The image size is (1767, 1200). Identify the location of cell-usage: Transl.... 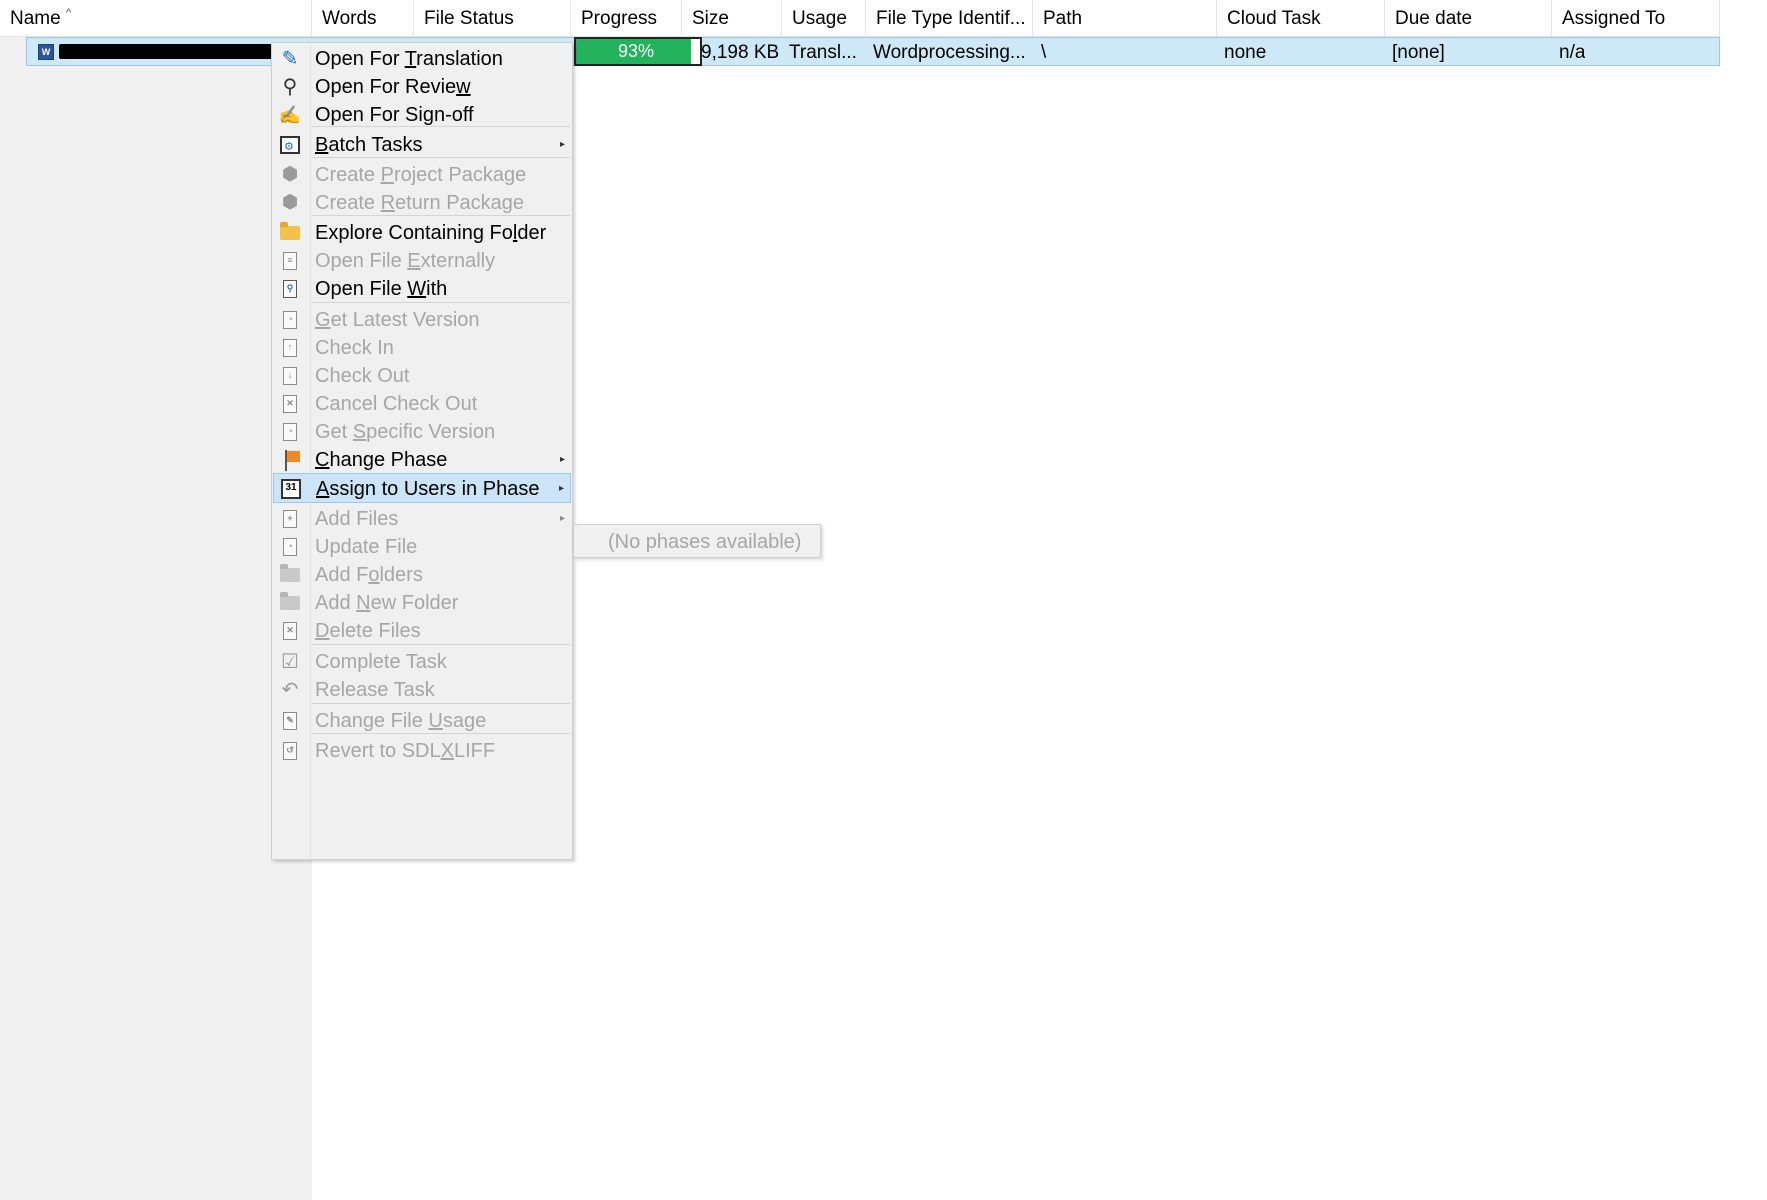
(823, 52).